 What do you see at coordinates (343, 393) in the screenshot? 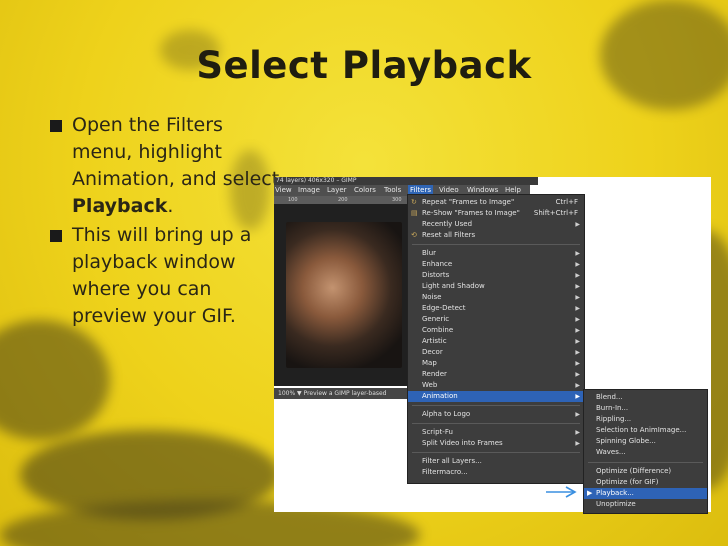
I see `status-bar: 100% ▼ Preview a GIMP layer-based` at bounding box center [343, 393].